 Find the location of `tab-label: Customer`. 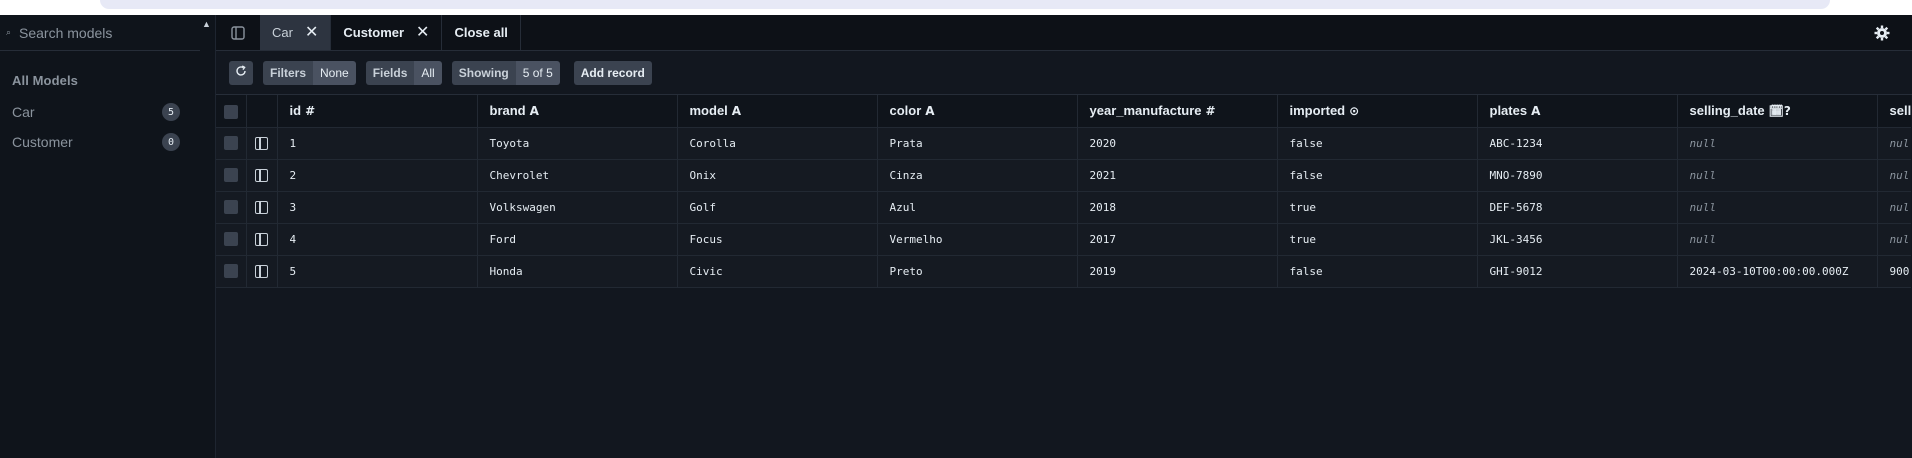

tab-label: Customer is located at coordinates (374, 32).